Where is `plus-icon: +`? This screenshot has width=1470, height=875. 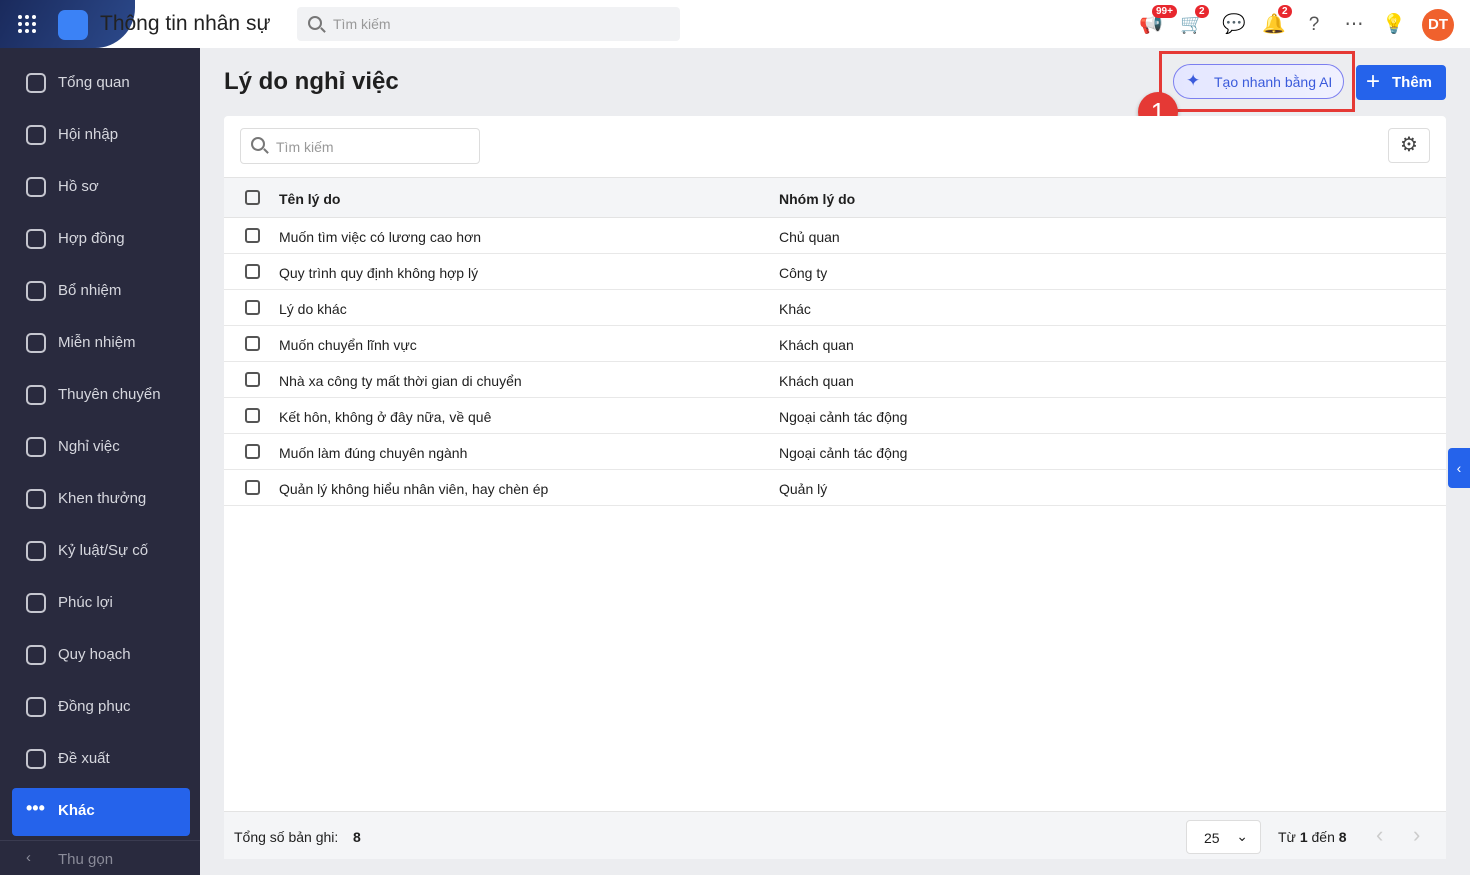
plus-icon: + is located at coordinates (1373, 81).